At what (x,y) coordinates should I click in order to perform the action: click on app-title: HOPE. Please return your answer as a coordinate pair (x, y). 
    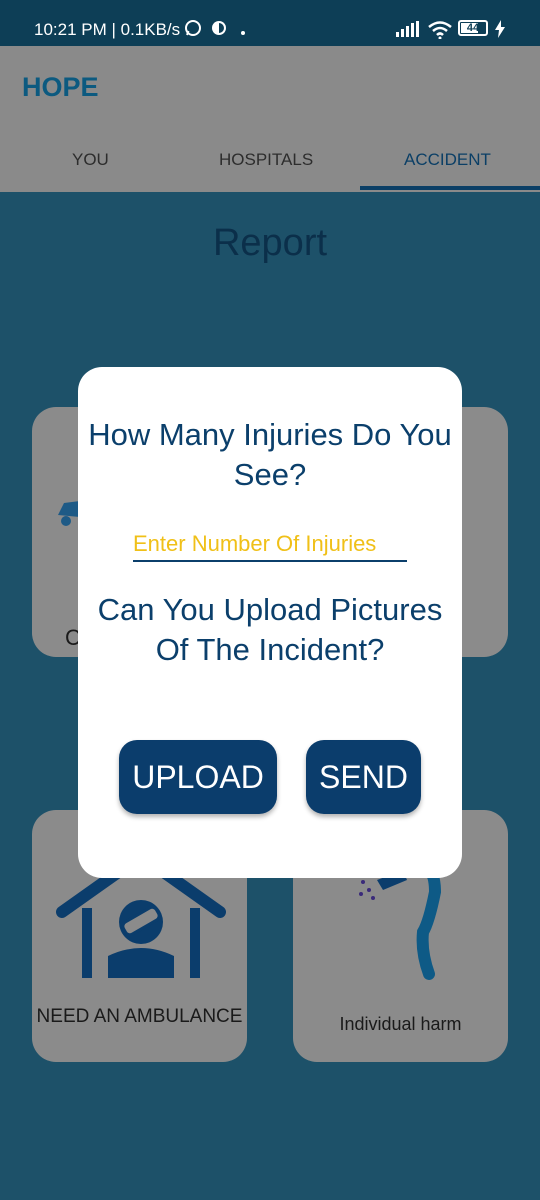
    Looking at the image, I should click on (60, 87).